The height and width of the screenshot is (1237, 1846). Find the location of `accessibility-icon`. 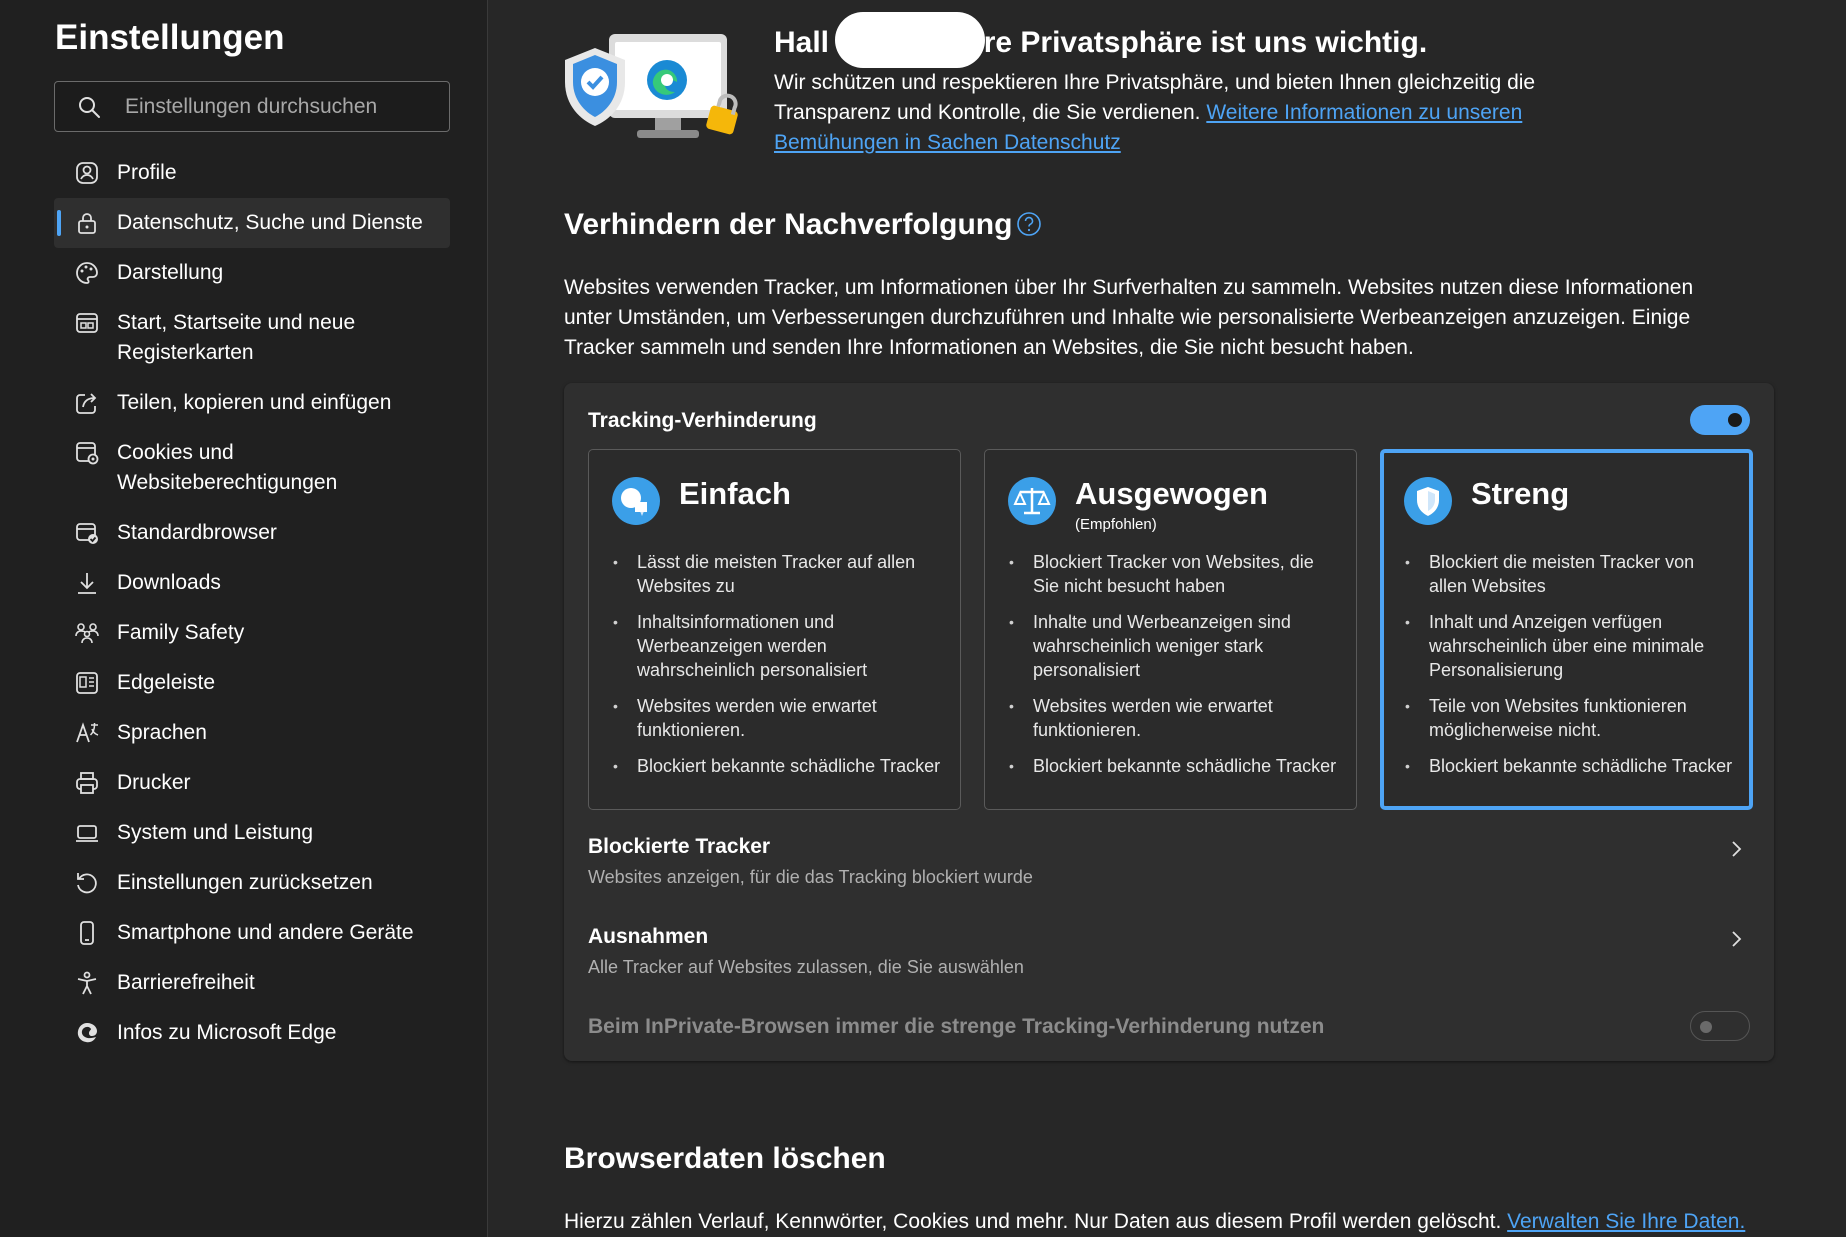

accessibility-icon is located at coordinates (87, 983).